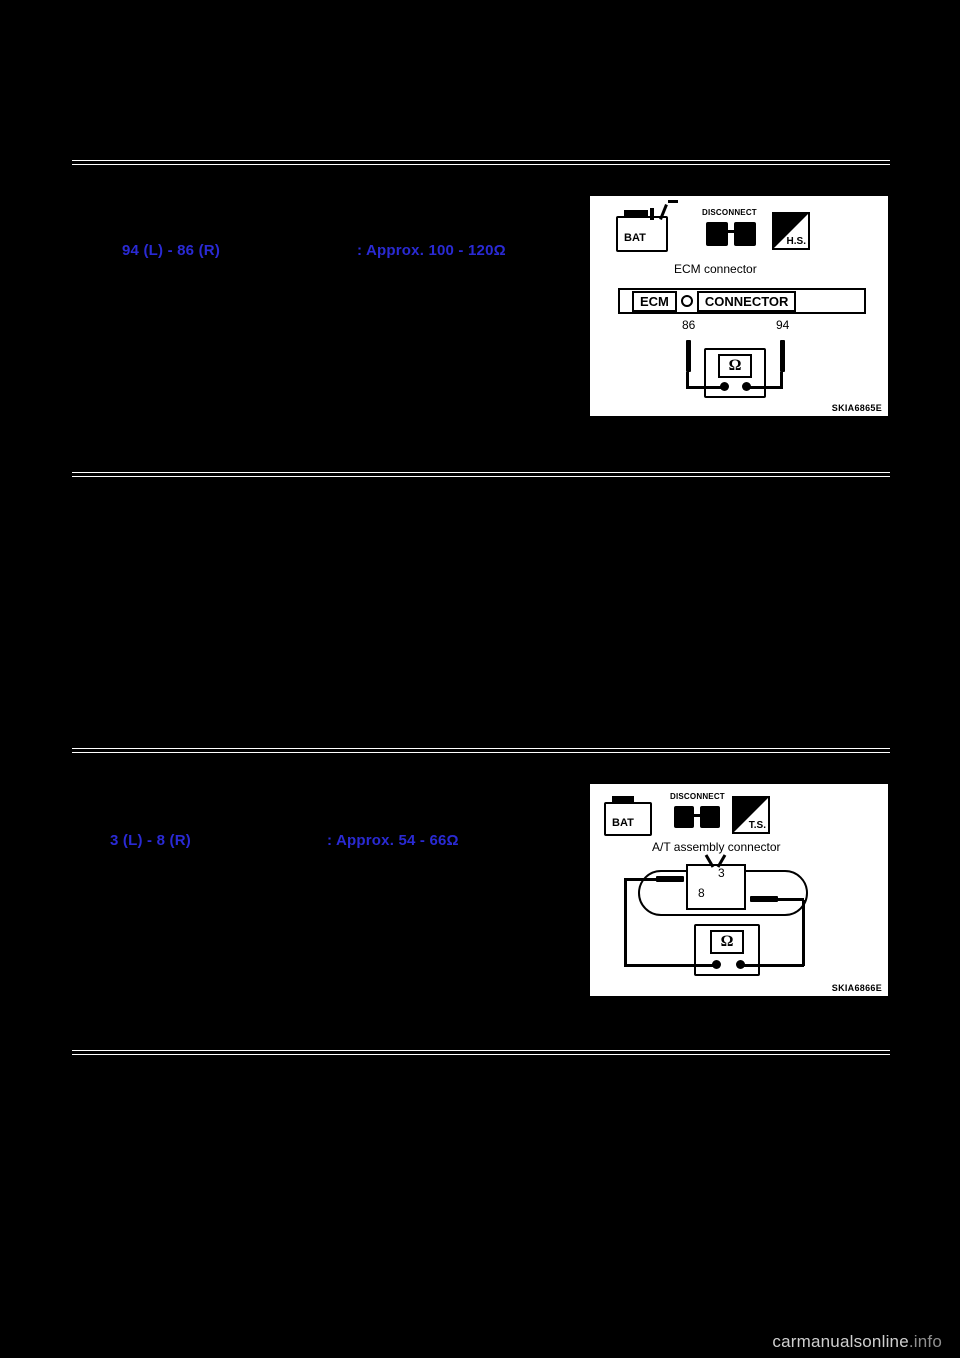 The image size is (960, 1358). I want to click on at-measurement-terminals: 3 (L) - 8 (R), so click(150, 840).